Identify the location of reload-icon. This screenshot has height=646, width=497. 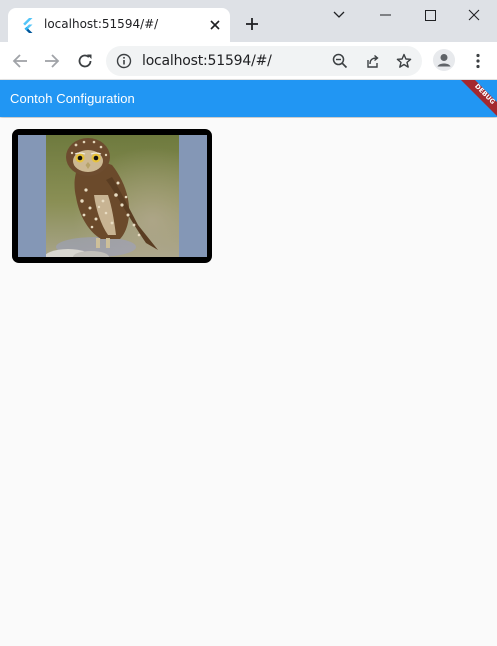
(85, 61).